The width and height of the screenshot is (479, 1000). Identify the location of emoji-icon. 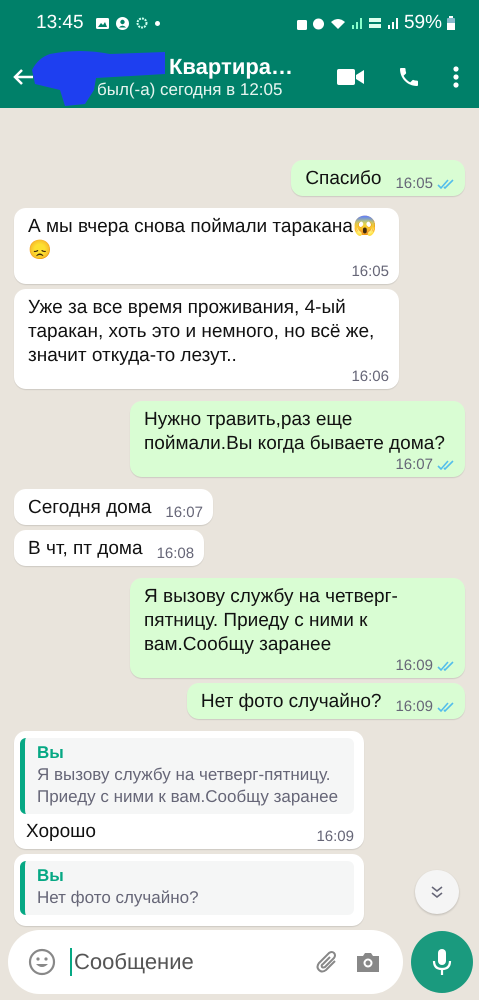
(42, 962).